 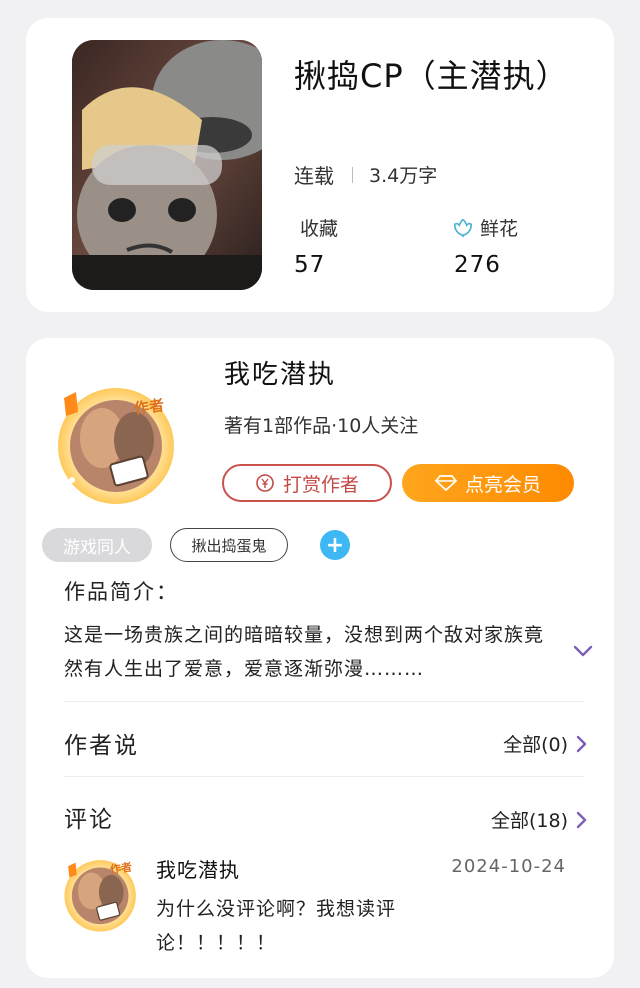 I want to click on become-vip-button: 点亮会员, so click(x=488, y=483).